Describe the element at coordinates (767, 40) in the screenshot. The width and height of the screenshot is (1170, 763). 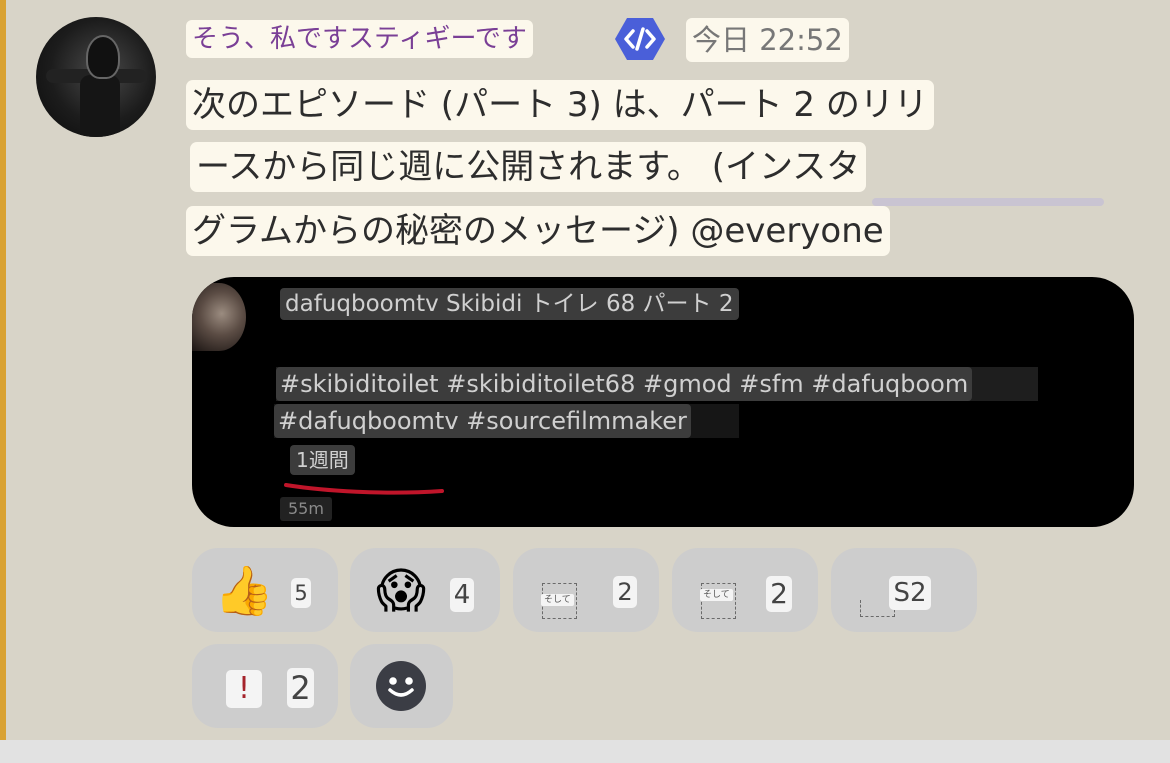
I see `message-timestamp: 今日 22:52` at that location.